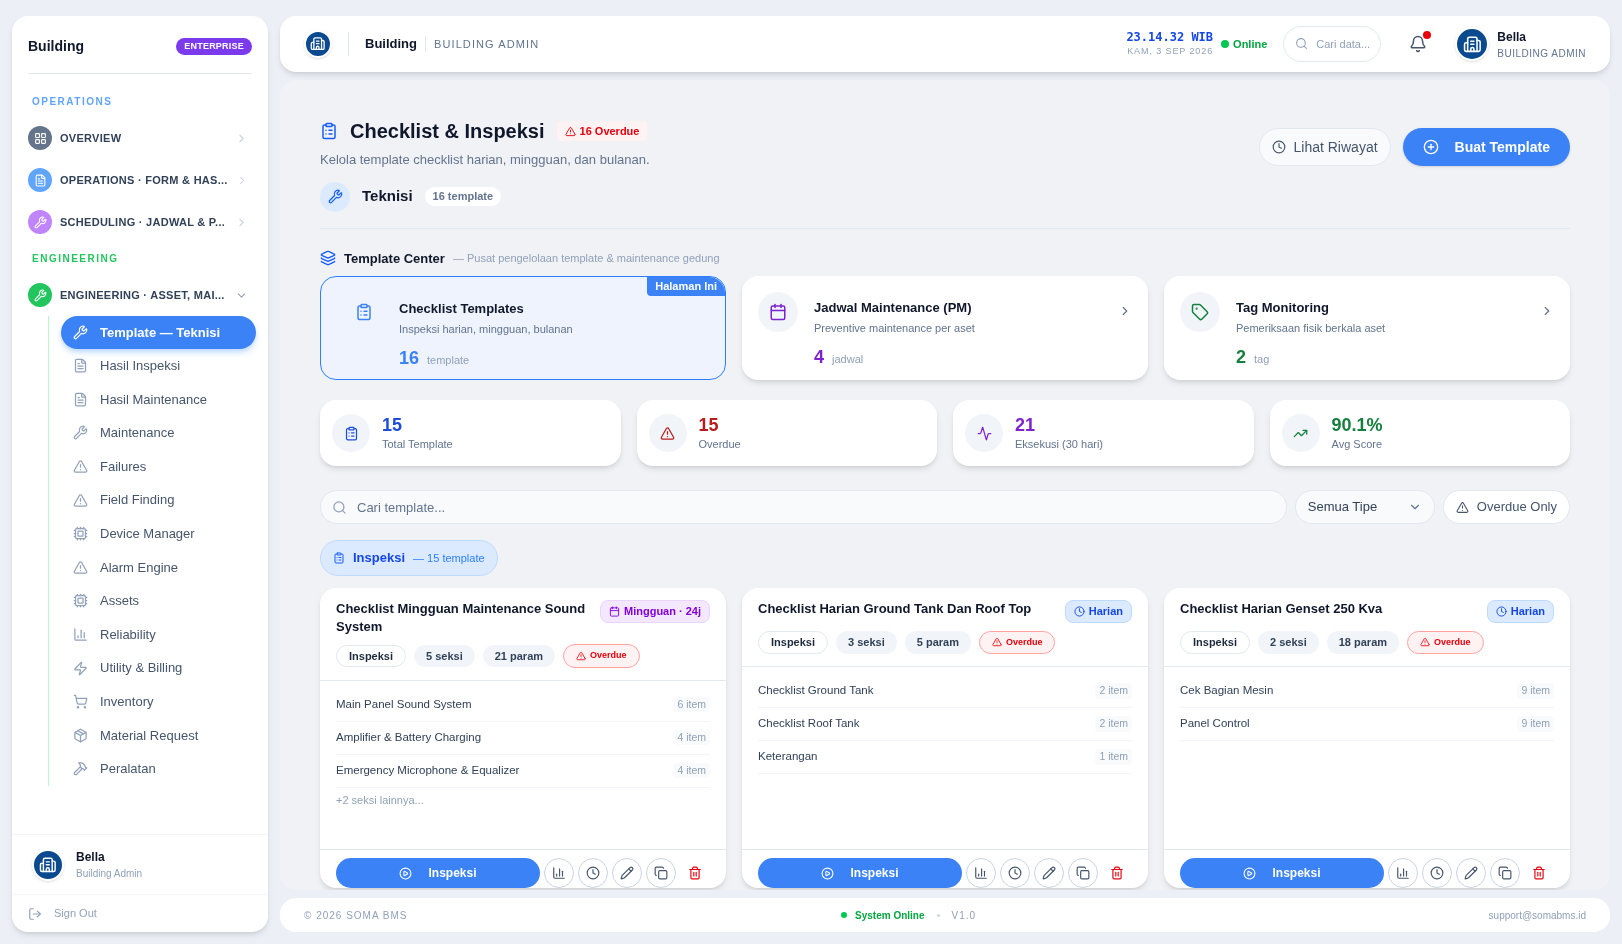 Image resolution: width=1622 pixels, height=944 pixels. I want to click on wrench-icon, so click(80, 433).